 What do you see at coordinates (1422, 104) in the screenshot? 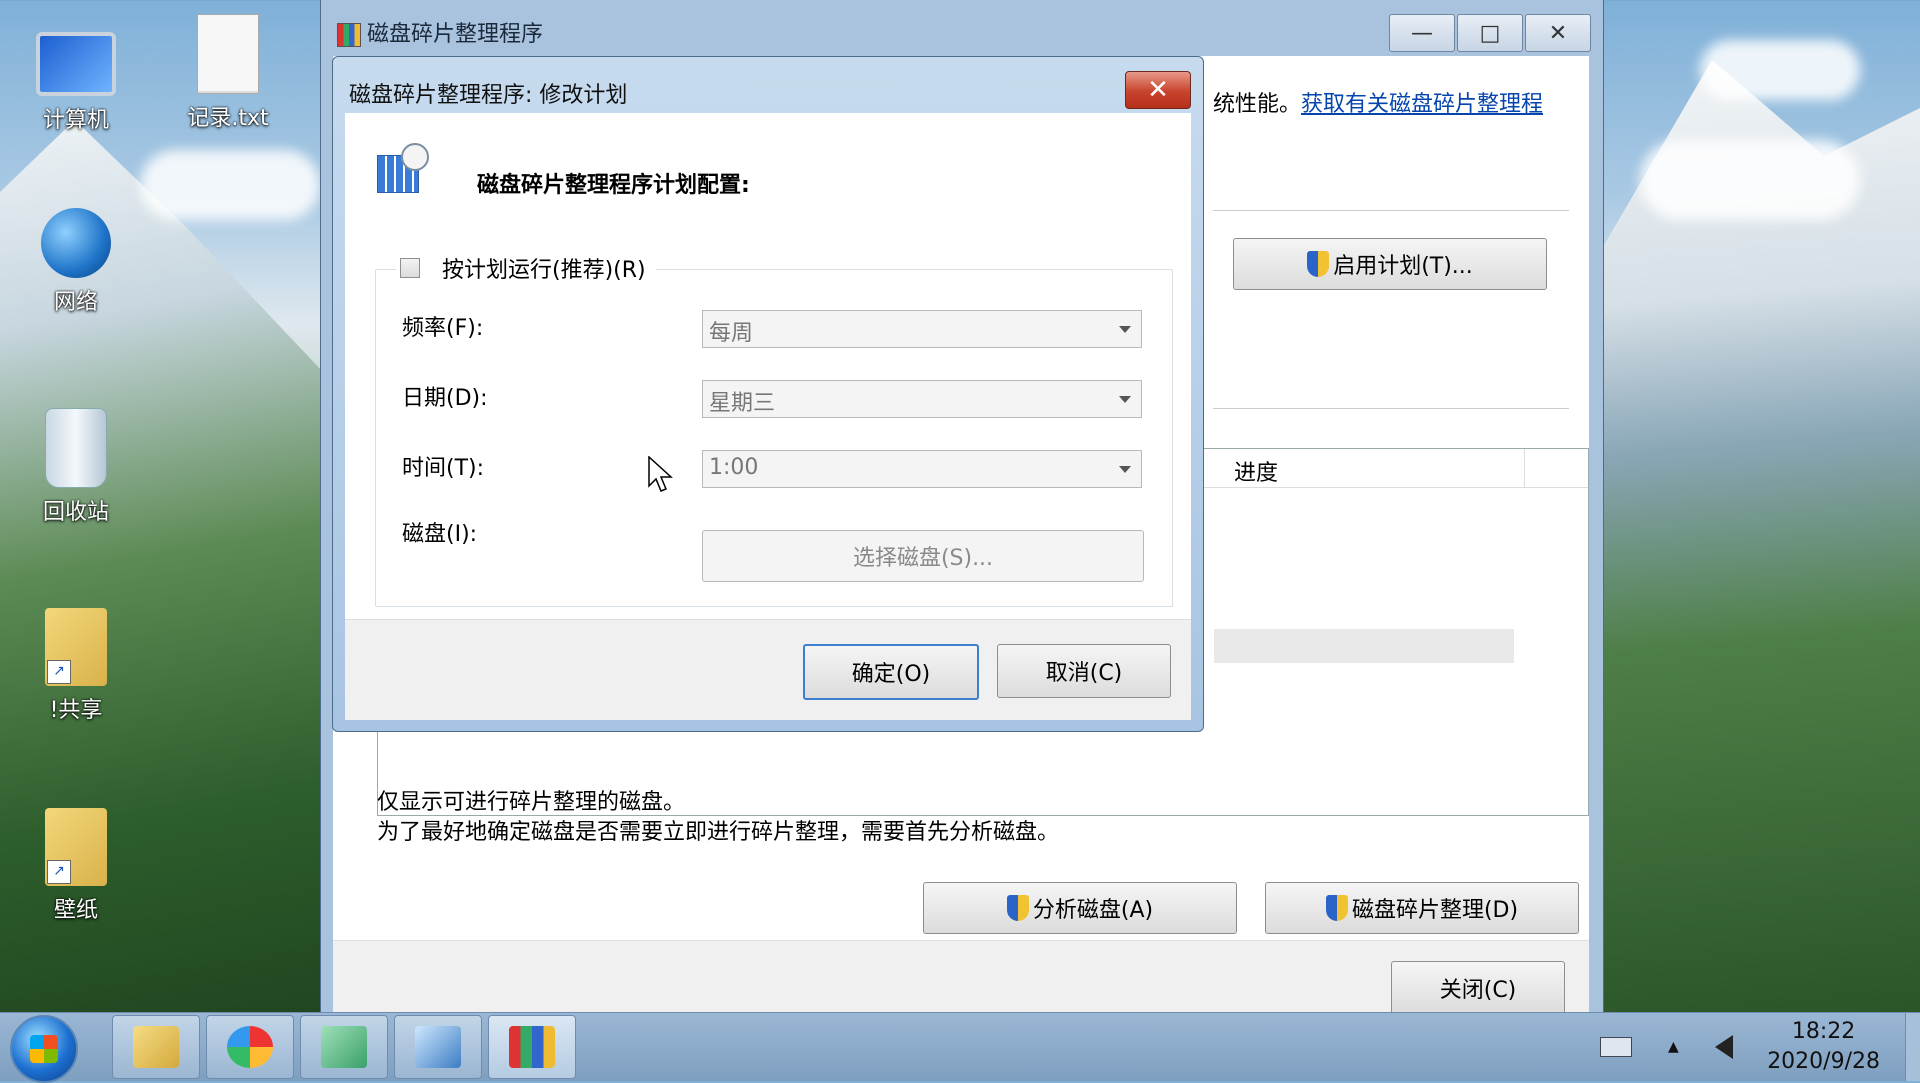
I see `help-link: 获取有关磁盘碎片整理程` at bounding box center [1422, 104].